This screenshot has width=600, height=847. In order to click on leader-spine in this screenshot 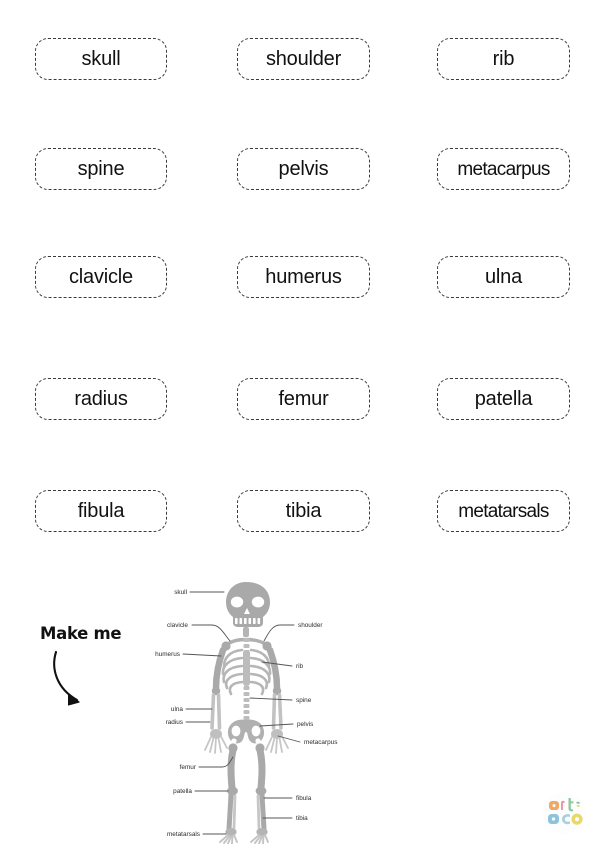, I will do `click(271, 699)`.